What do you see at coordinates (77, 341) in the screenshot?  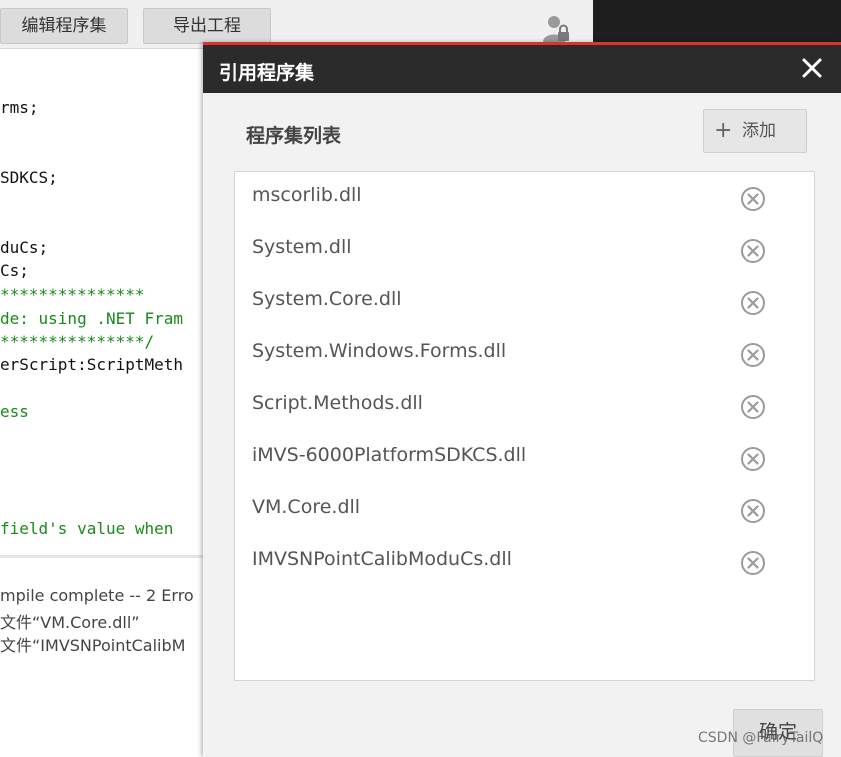 I see `code-line: ***************/` at bounding box center [77, 341].